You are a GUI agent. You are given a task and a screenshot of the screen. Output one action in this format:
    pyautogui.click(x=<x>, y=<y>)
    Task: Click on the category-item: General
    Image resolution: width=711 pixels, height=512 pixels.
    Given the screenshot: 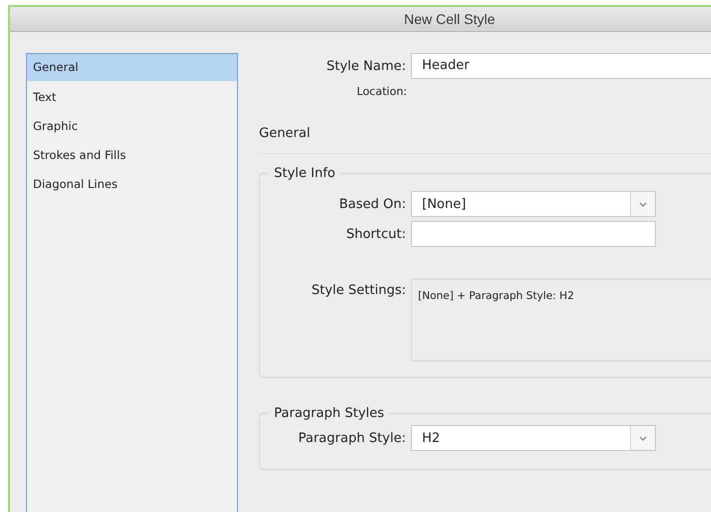 What is the action you would take?
    pyautogui.click(x=132, y=67)
    